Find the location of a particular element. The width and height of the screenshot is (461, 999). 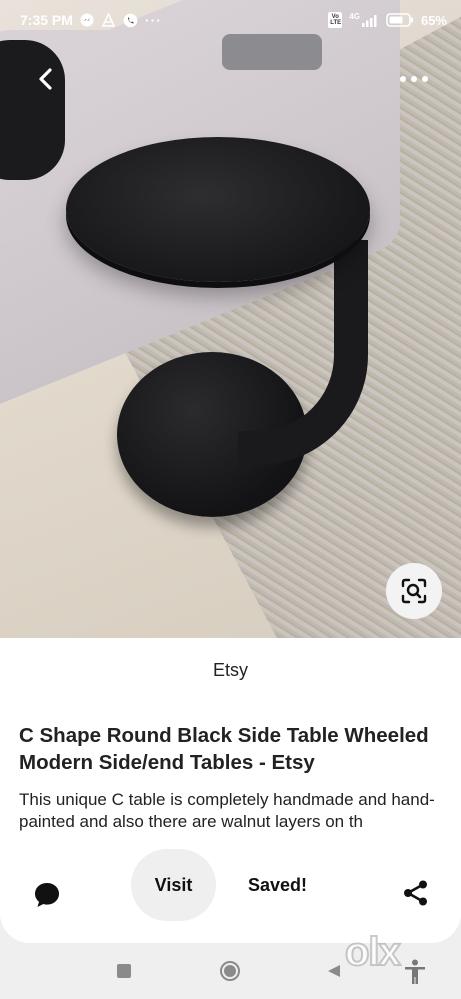

action-bar: Visit Saved! is located at coordinates (230, 885).